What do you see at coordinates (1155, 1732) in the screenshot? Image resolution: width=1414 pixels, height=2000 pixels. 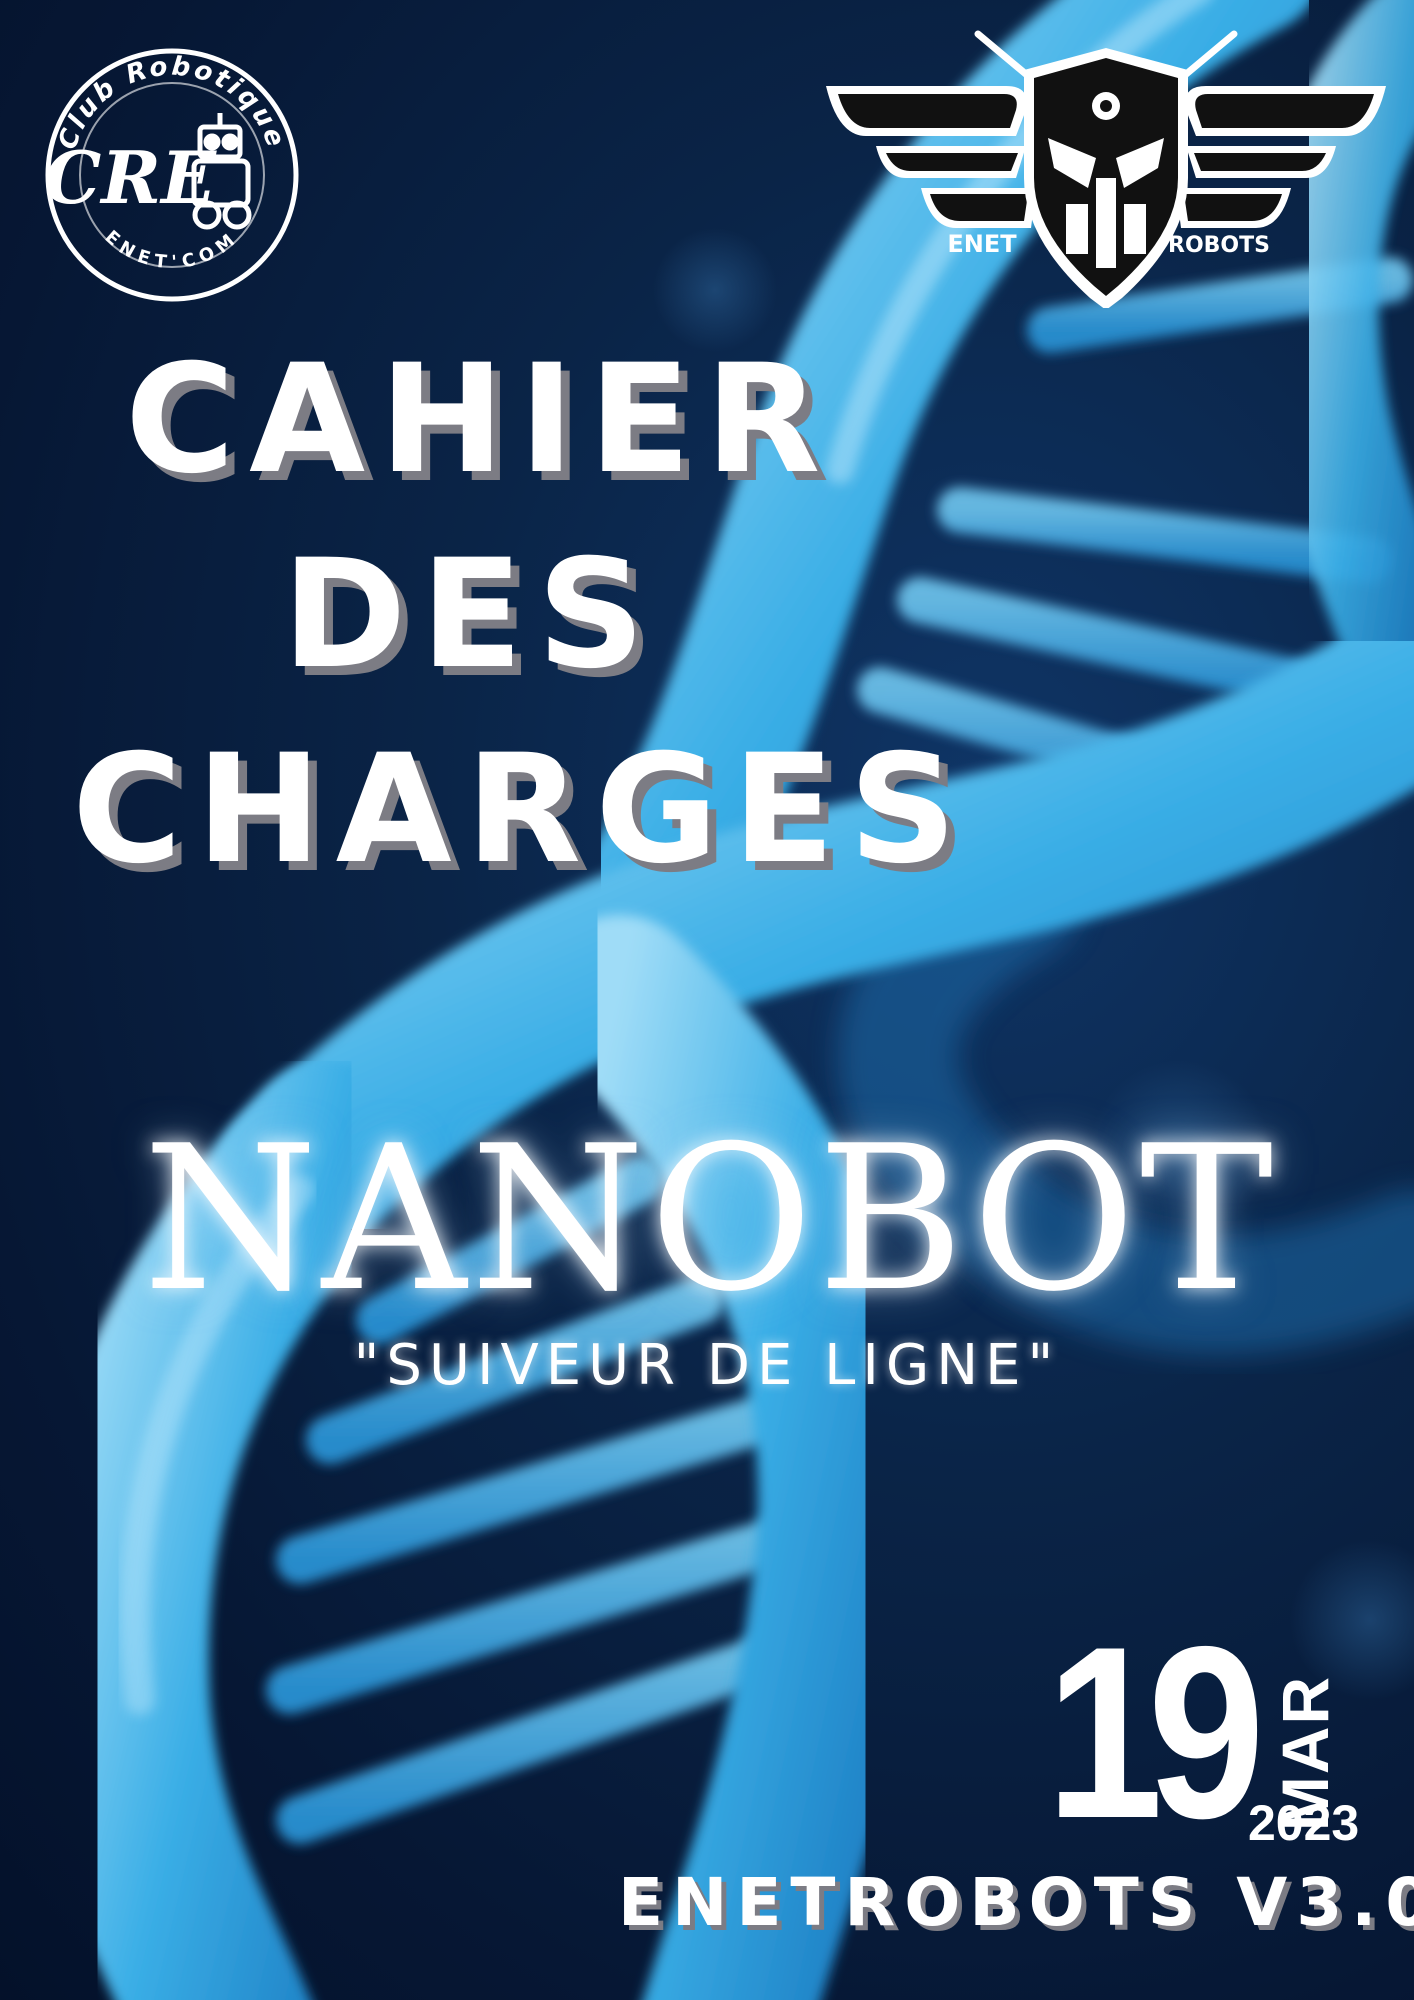 I see `date-day: 19` at bounding box center [1155, 1732].